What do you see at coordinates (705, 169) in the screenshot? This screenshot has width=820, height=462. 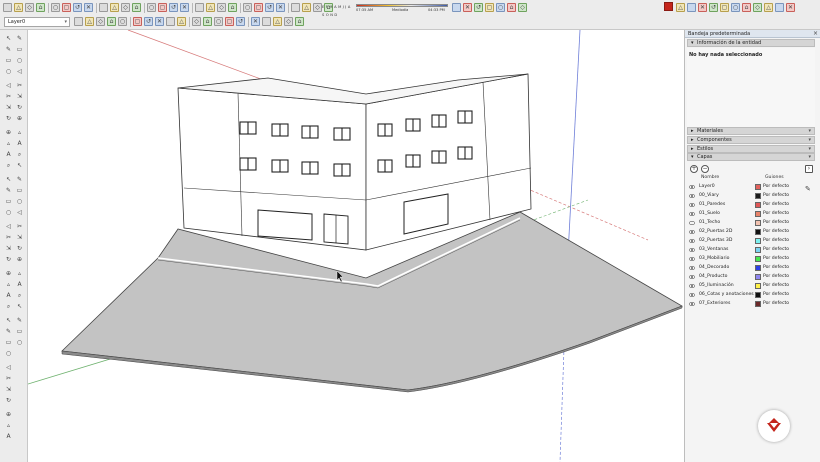 I see `delete-layer-button: −` at bounding box center [705, 169].